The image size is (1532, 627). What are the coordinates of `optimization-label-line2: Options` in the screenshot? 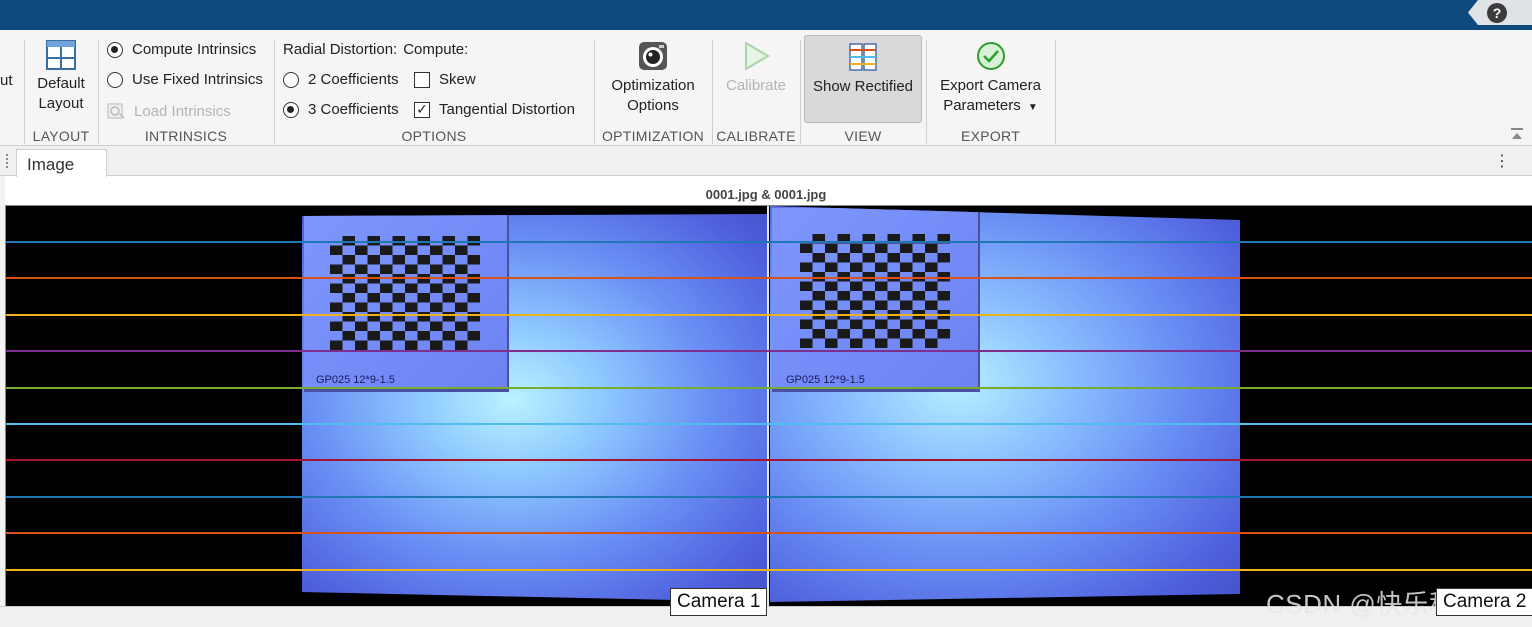 It's located at (653, 105).